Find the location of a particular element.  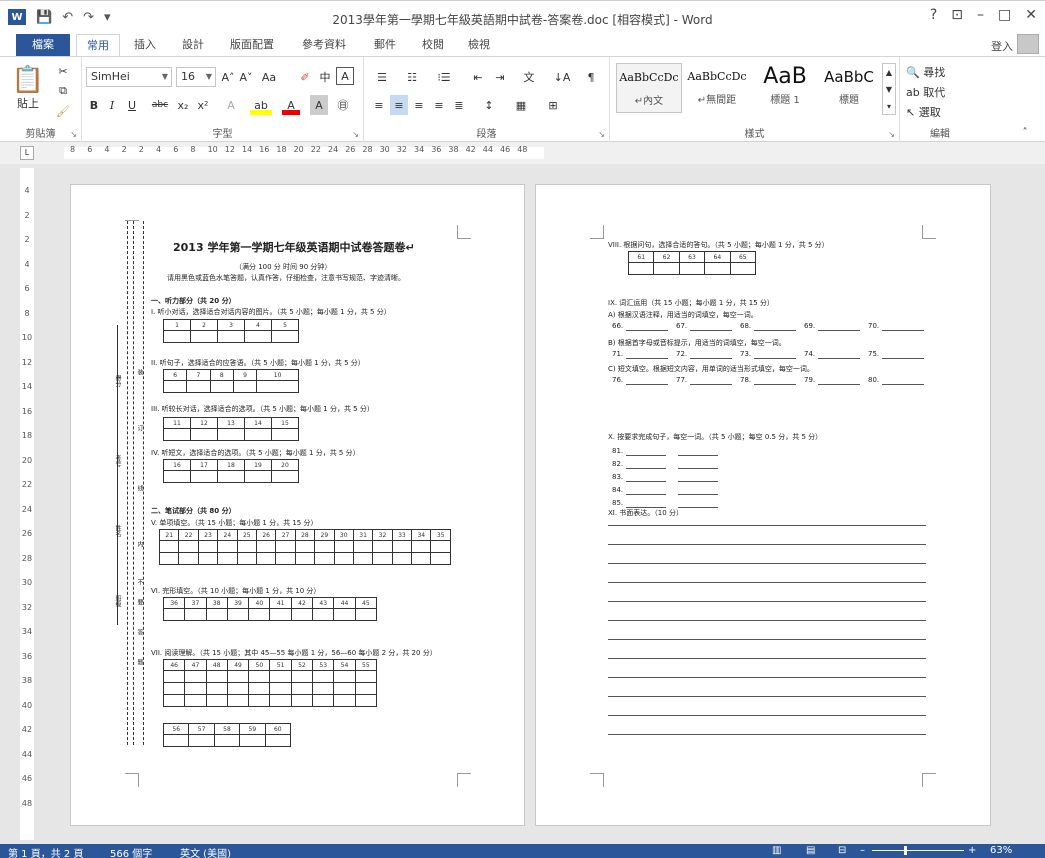

bold-button: B is located at coordinates (94, 105).